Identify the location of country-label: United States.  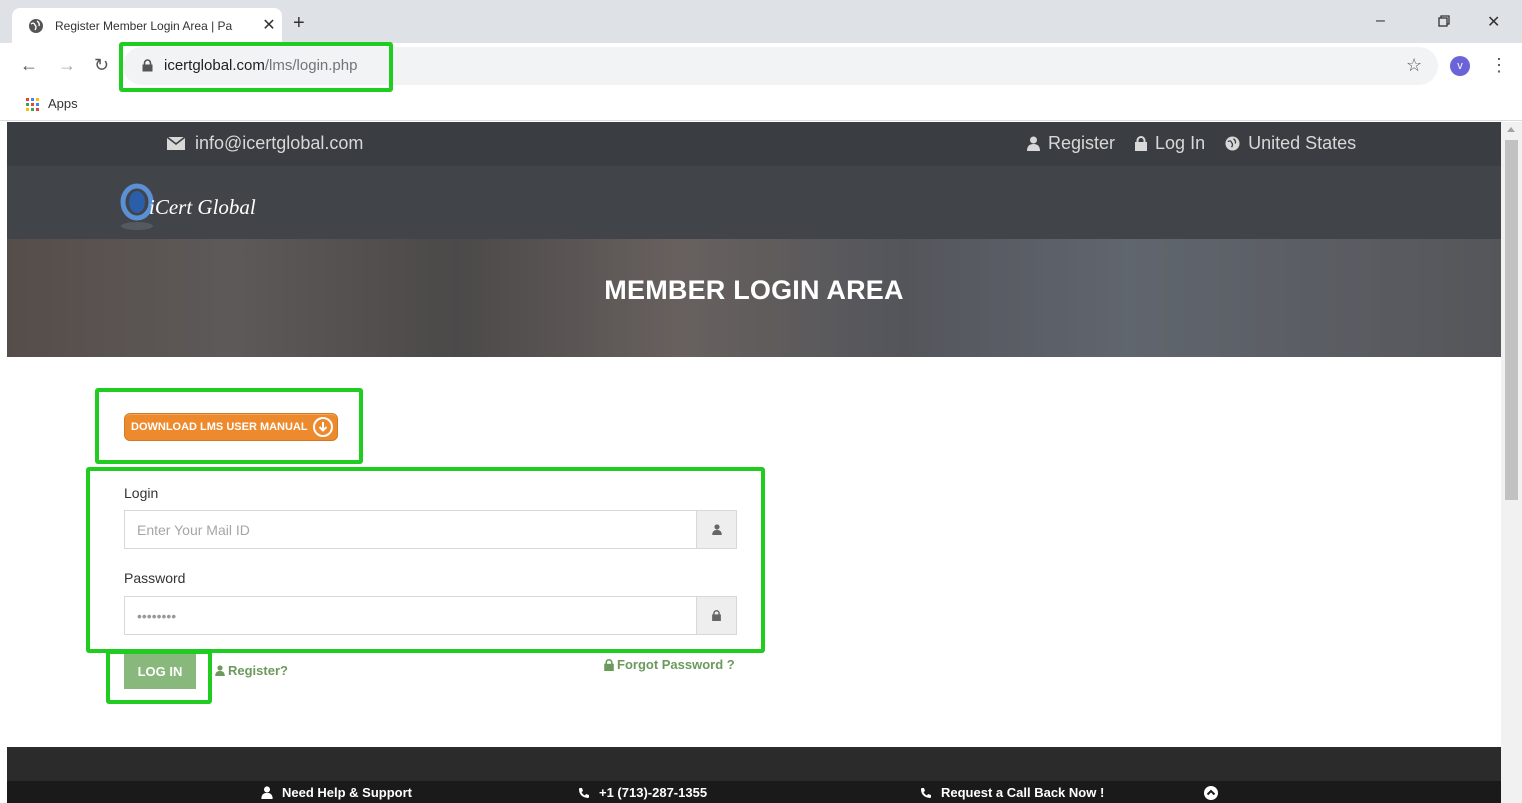
(1302, 143).